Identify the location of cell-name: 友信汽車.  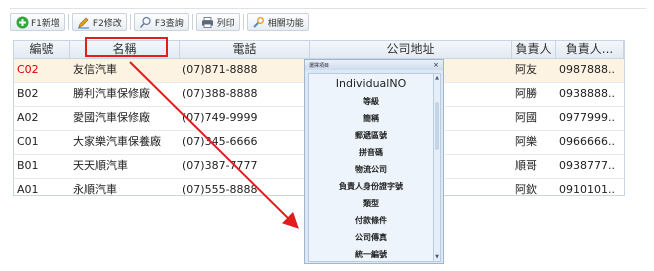
(95, 69).